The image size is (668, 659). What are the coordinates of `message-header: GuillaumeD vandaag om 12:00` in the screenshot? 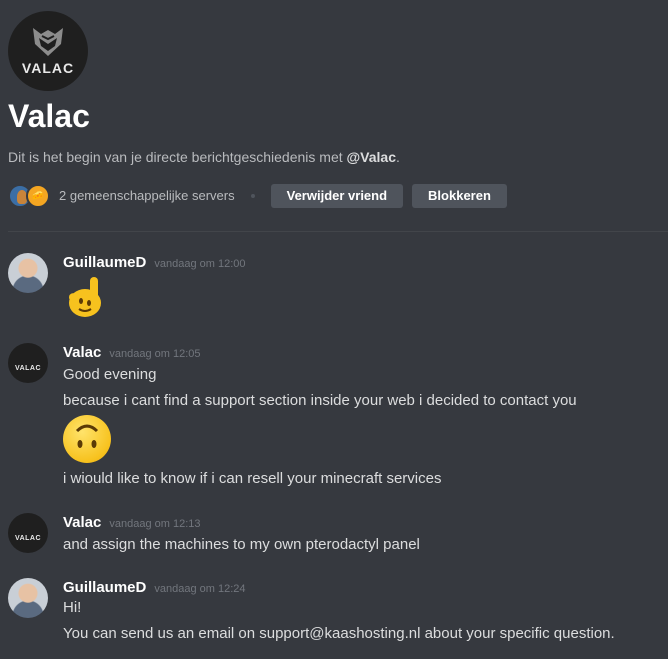 It's located at (154, 262).